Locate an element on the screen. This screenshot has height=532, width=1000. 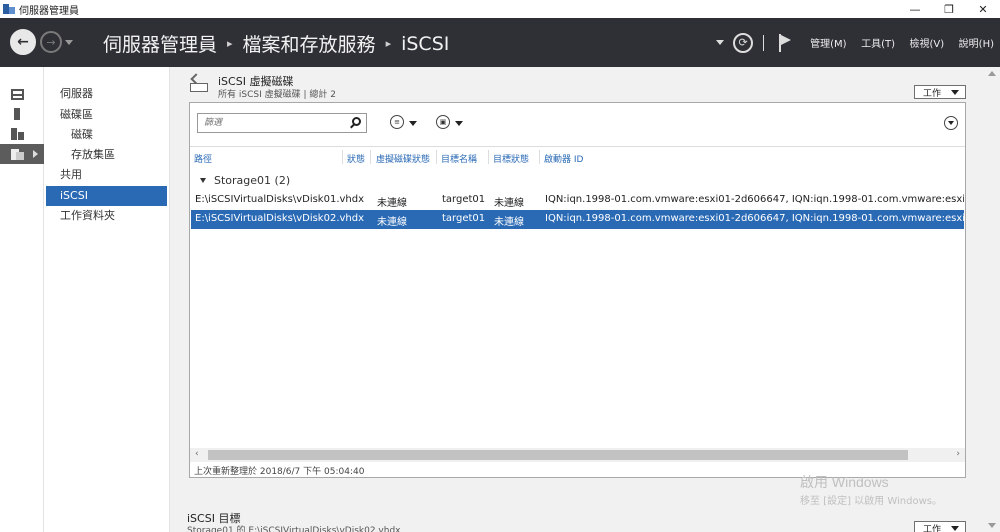
iscsi-disk-icon is located at coordinates (199, 83).